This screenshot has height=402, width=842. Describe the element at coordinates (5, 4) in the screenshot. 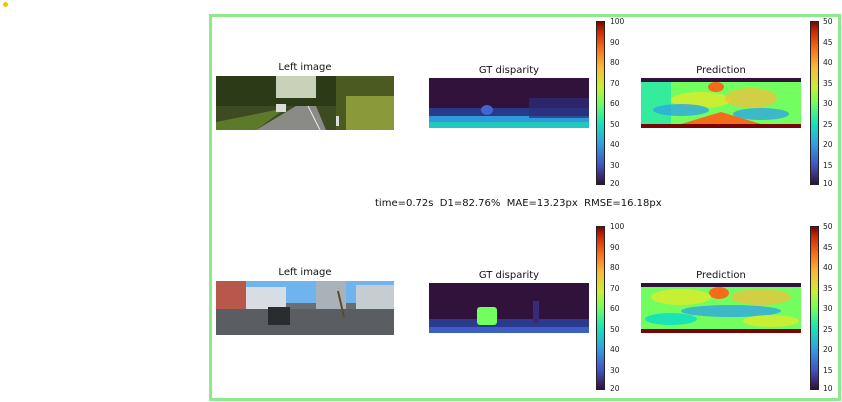

I see `status-dot-icon` at that location.